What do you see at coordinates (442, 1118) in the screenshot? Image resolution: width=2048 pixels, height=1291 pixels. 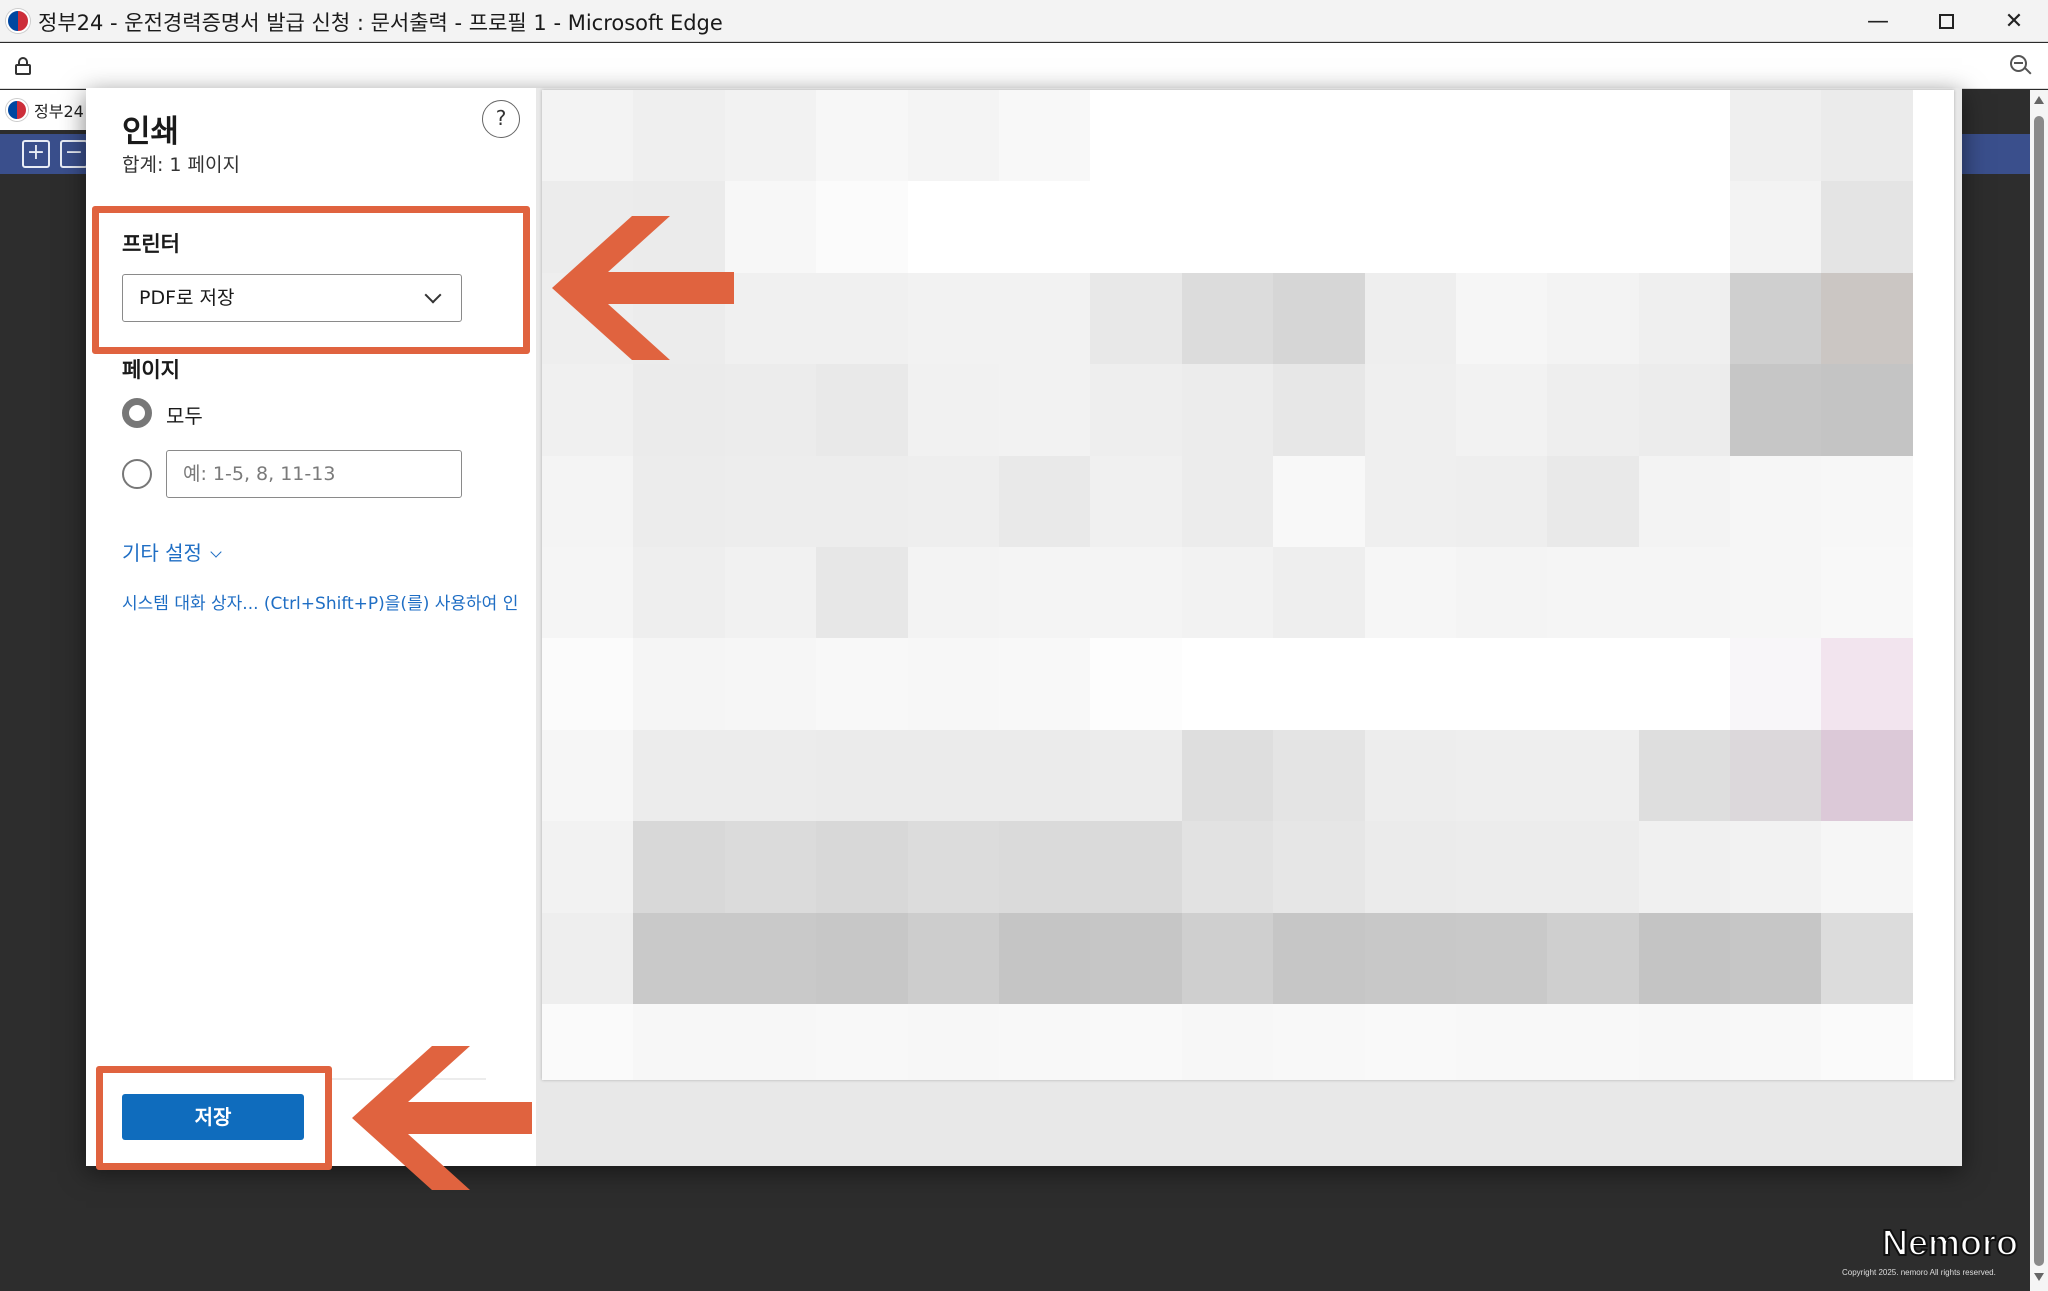 I see `arrow-to-save-icon` at bounding box center [442, 1118].